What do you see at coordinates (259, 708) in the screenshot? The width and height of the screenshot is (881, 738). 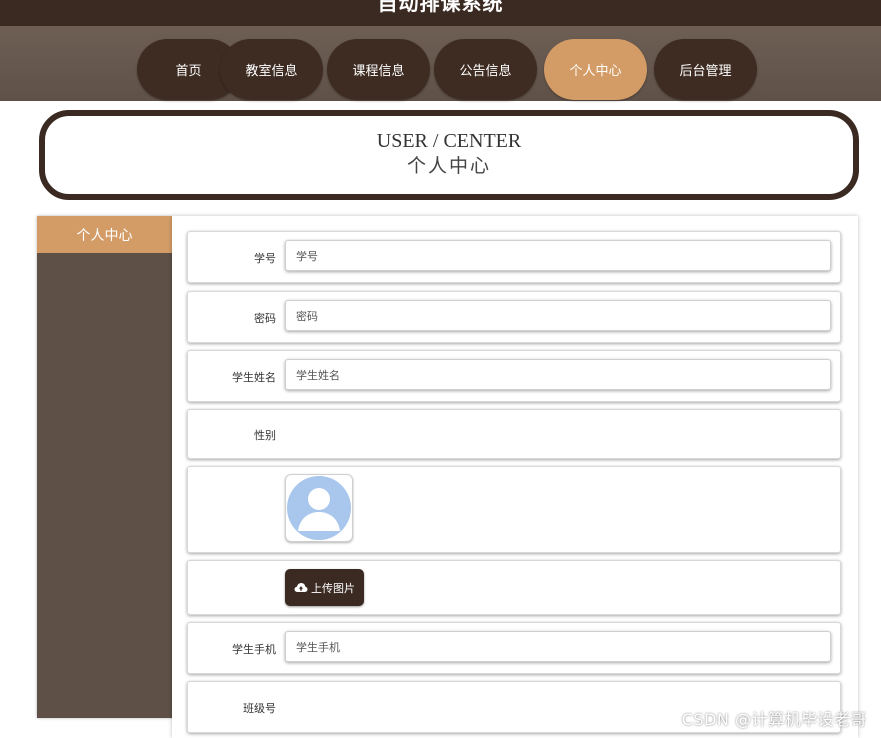 I see `class-no-label: 班级号` at bounding box center [259, 708].